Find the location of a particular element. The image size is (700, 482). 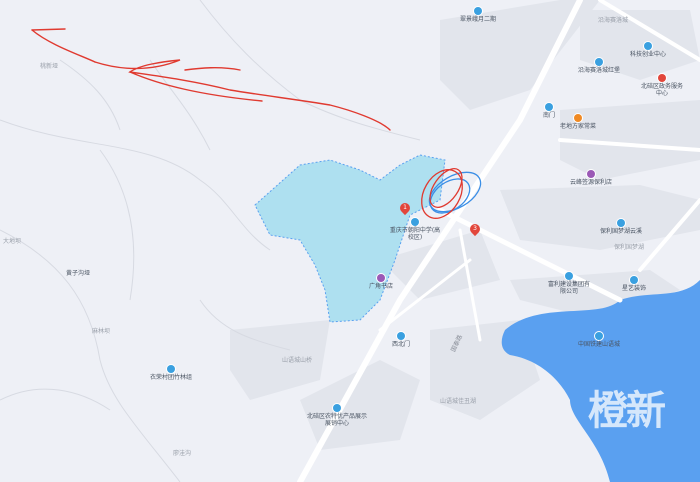

bookstore-icon is located at coordinates (381, 278).